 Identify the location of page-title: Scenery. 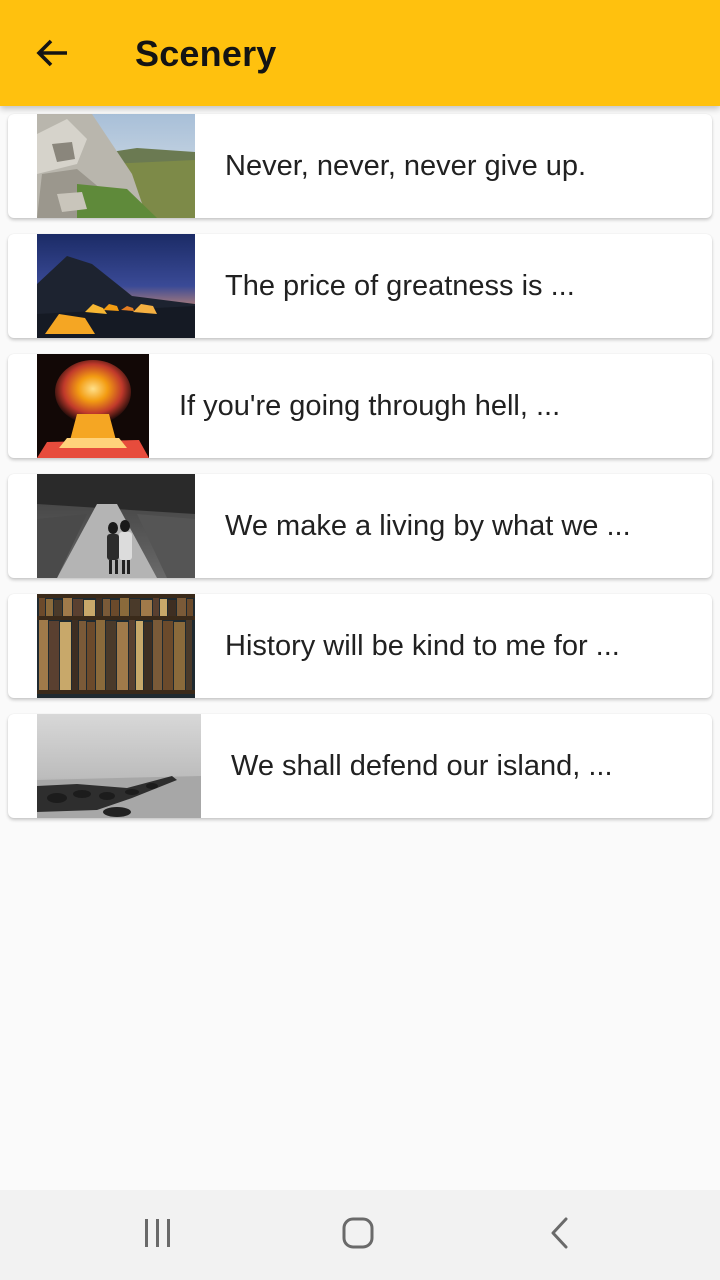
(206, 53).